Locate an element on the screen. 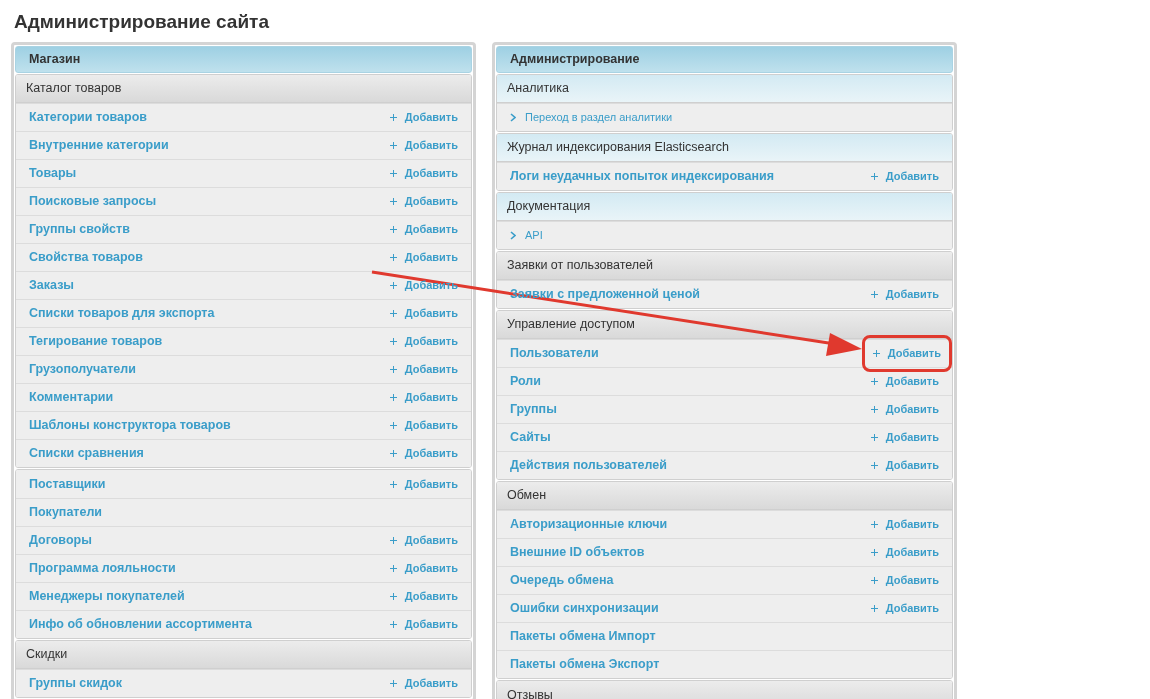 Image resolution: width=1150 pixels, height=699 pixels. module-header: Управление доступом is located at coordinates (724, 325).